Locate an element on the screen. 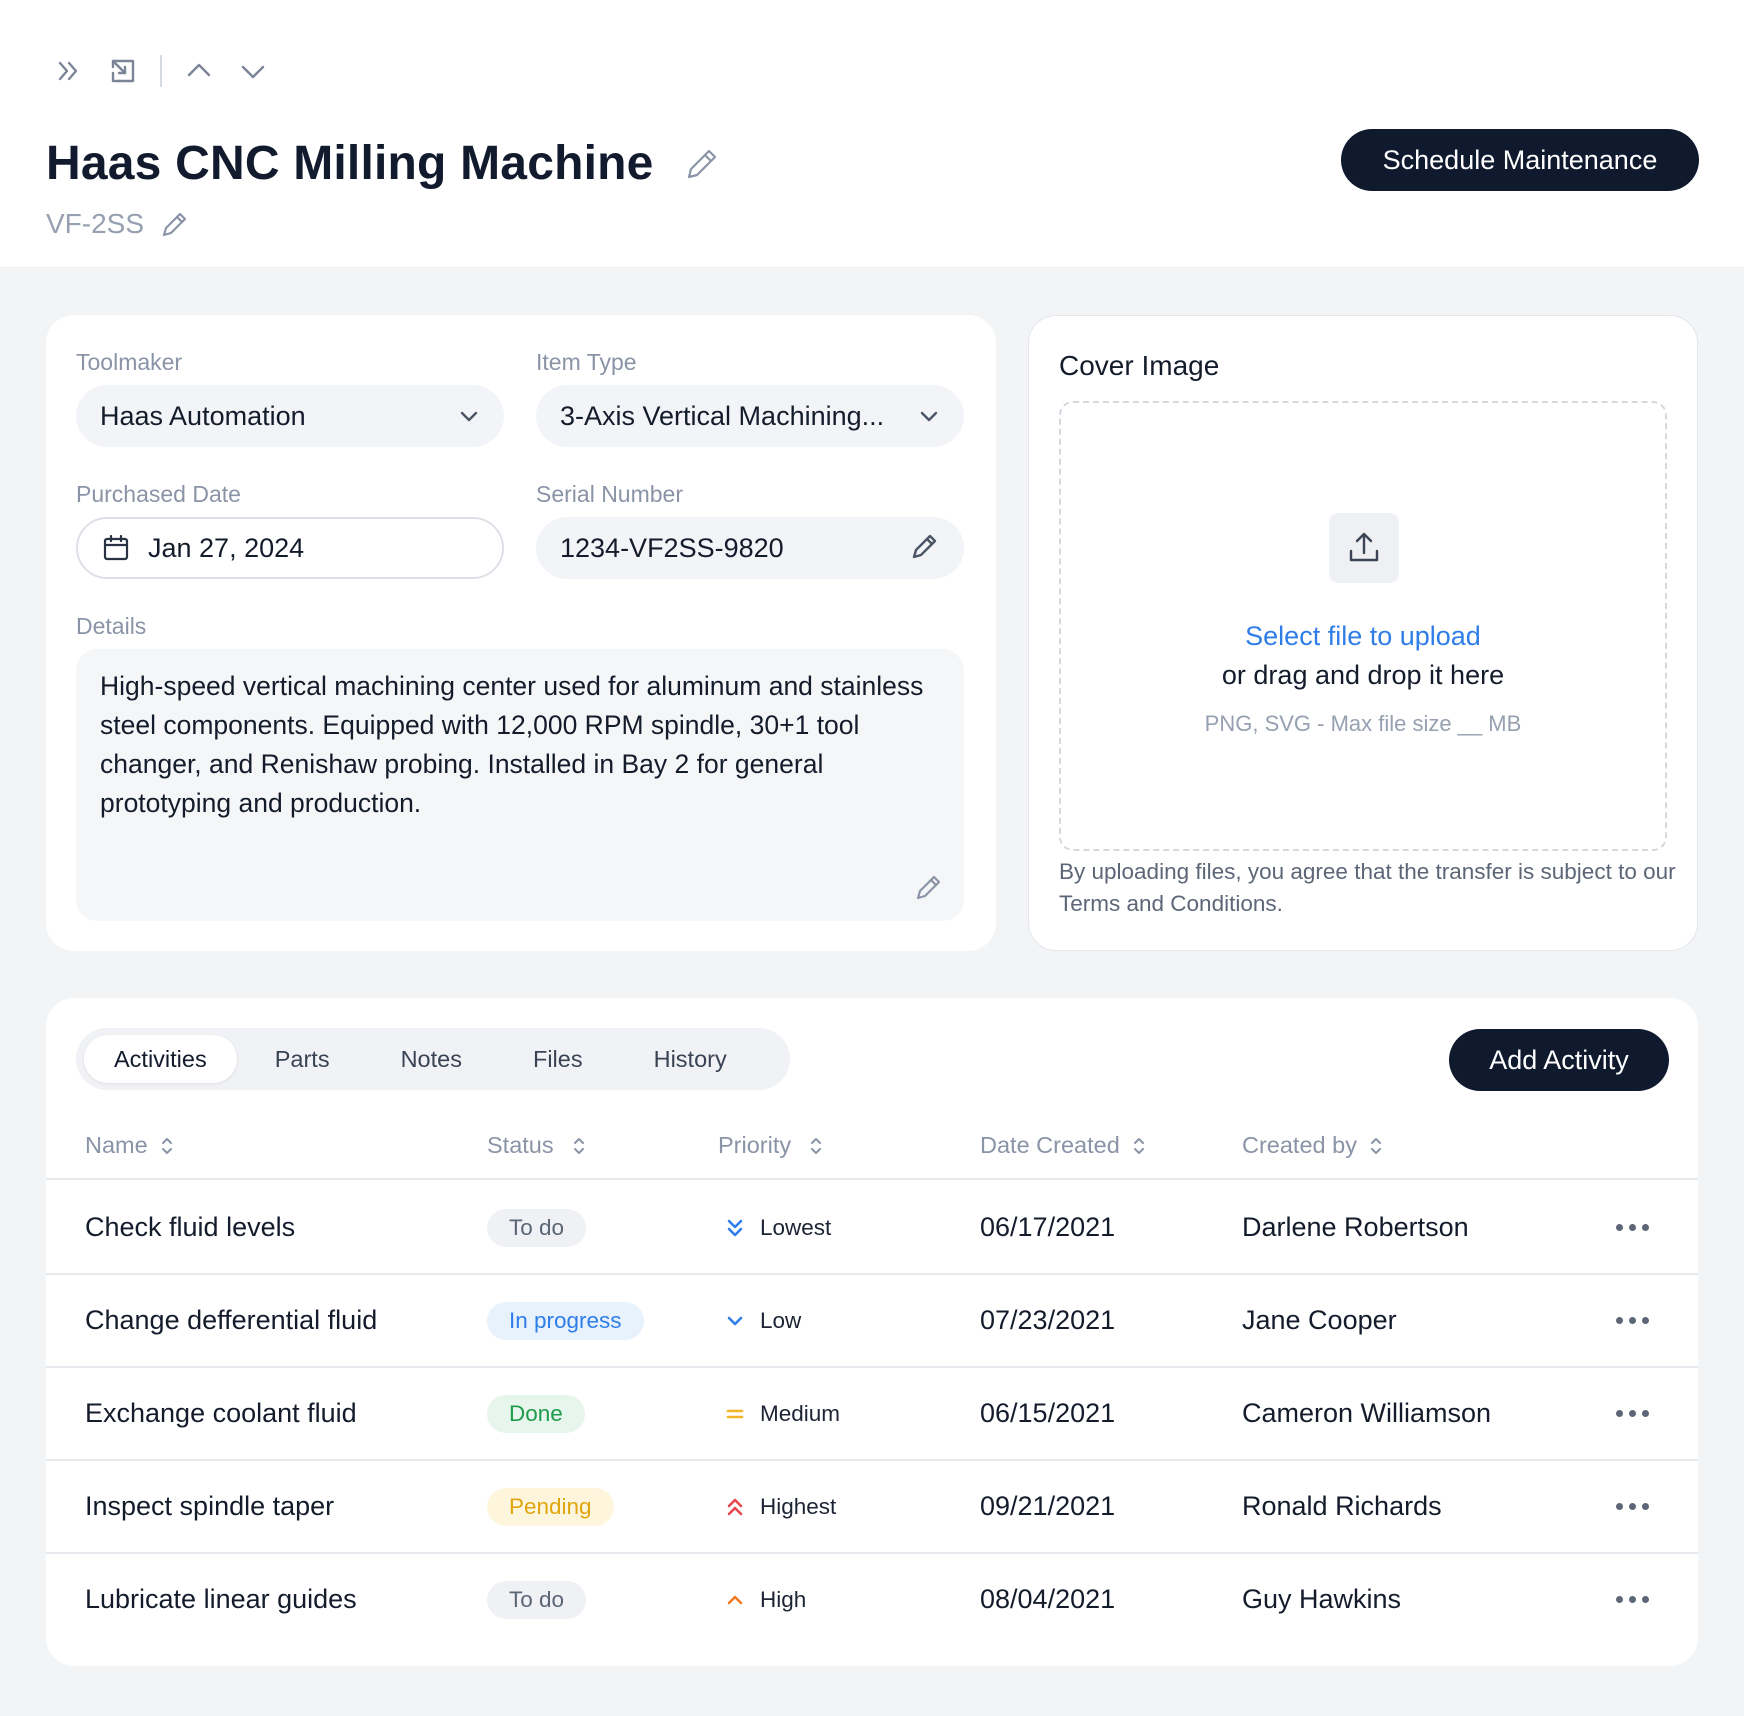 This screenshot has width=1744, height=1716. select-file-link: Select file to upload is located at coordinates (1363, 636).